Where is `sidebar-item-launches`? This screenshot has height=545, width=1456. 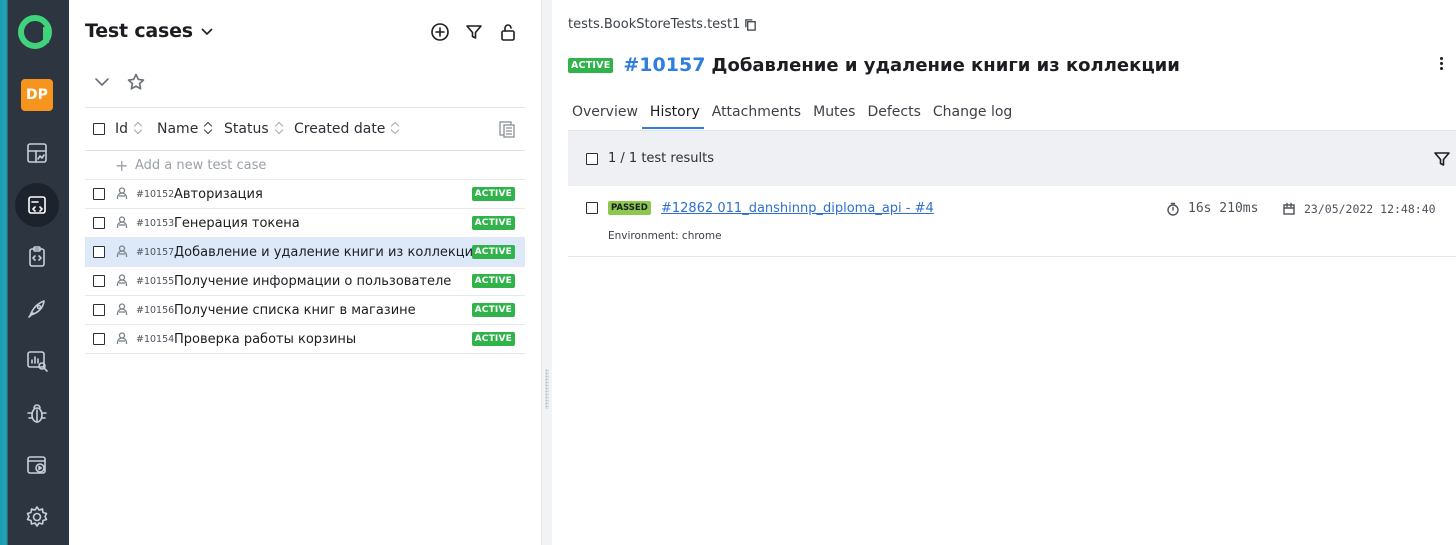 sidebar-item-launches is located at coordinates (37, 309).